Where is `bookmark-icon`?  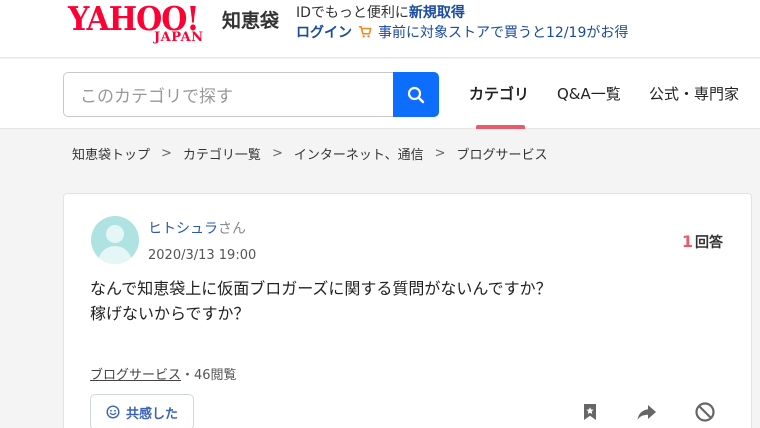
bookmark-icon is located at coordinates (590, 412).